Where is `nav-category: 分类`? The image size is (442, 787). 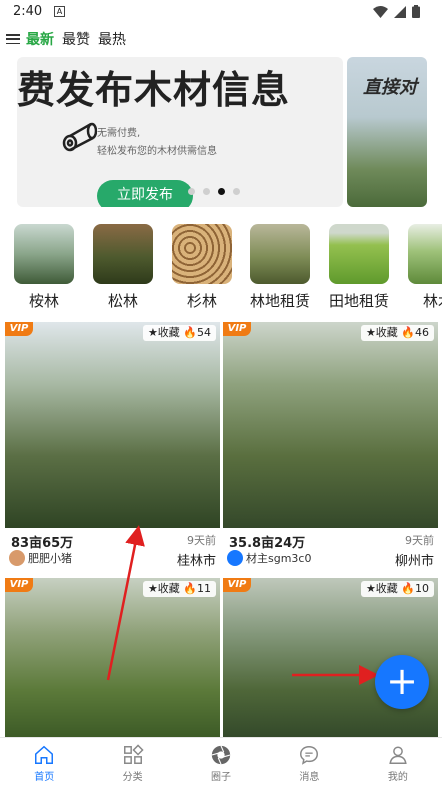 nav-category: 分类 is located at coordinates (132, 762).